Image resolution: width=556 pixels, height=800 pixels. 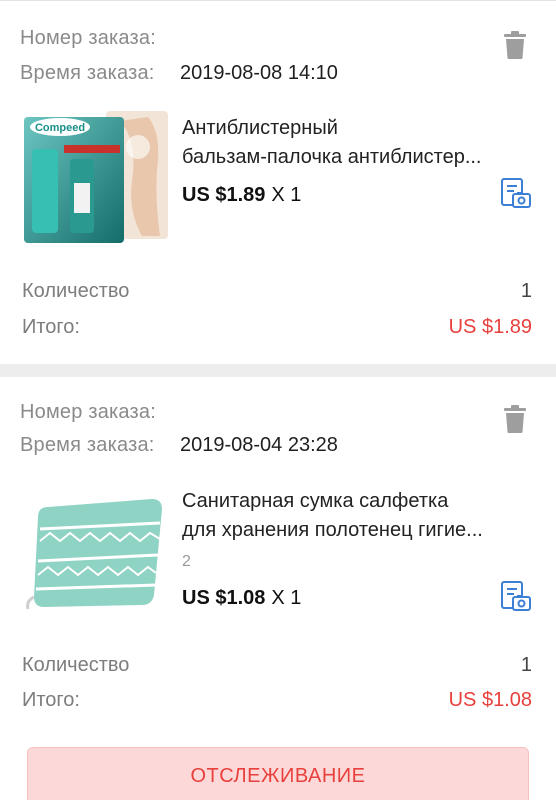 What do you see at coordinates (260, 128) in the screenshot?
I see `product-title-line: Антиблистерный` at bounding box center [260, 128].